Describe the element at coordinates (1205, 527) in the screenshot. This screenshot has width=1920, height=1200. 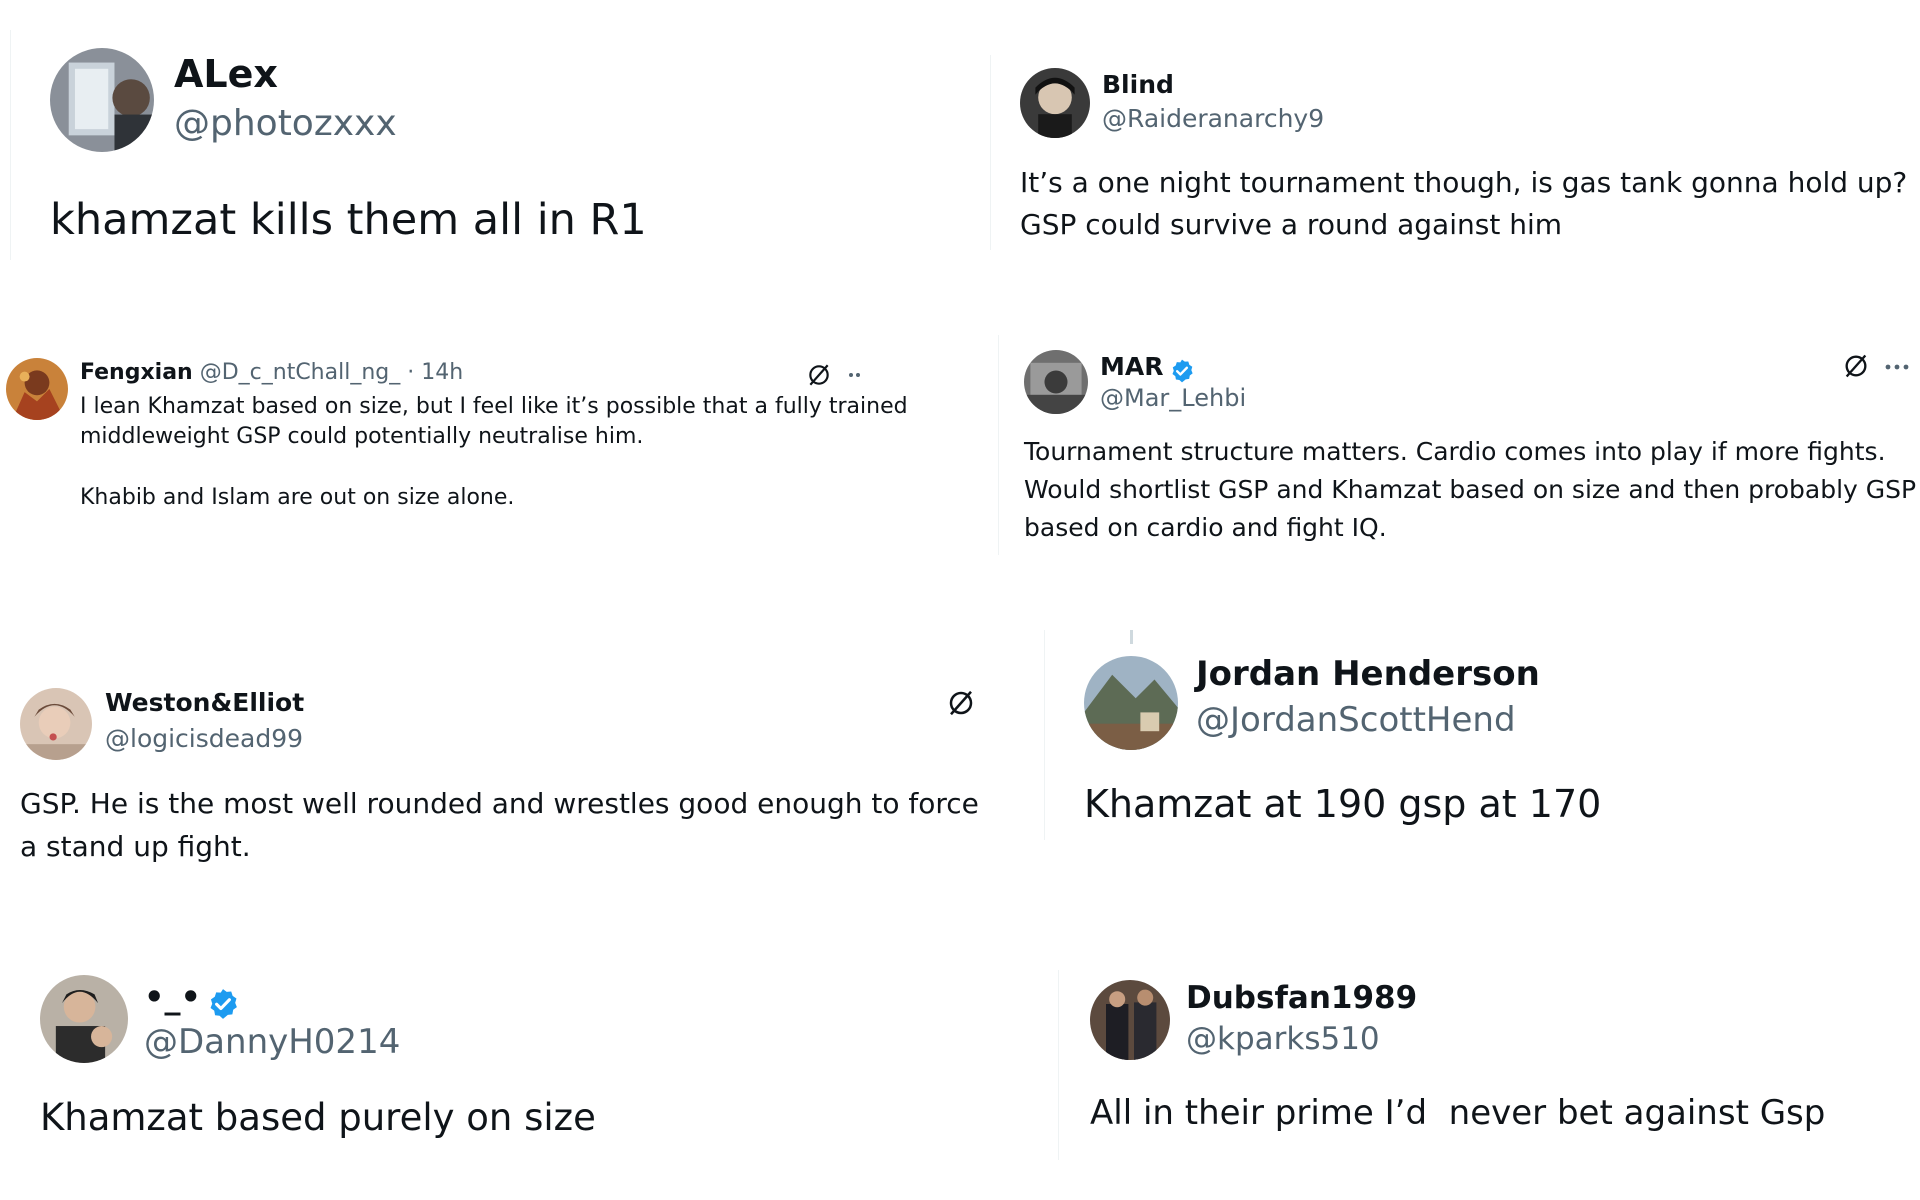
I see `post-text-line: based on cardio and fight IQ.` at that location.